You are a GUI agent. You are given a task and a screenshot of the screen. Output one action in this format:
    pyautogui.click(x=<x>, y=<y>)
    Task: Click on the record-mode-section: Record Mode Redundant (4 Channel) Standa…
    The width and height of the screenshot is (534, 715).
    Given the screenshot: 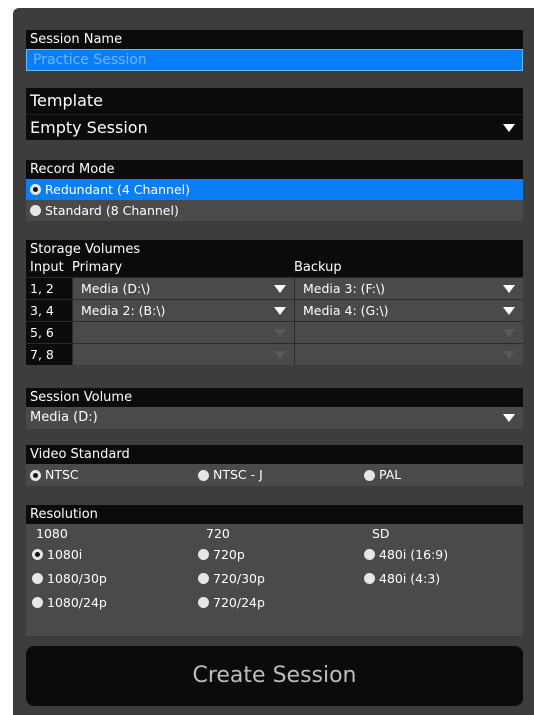 What is the action you would take?
    pyautogui.click(x=274, y=190)
    